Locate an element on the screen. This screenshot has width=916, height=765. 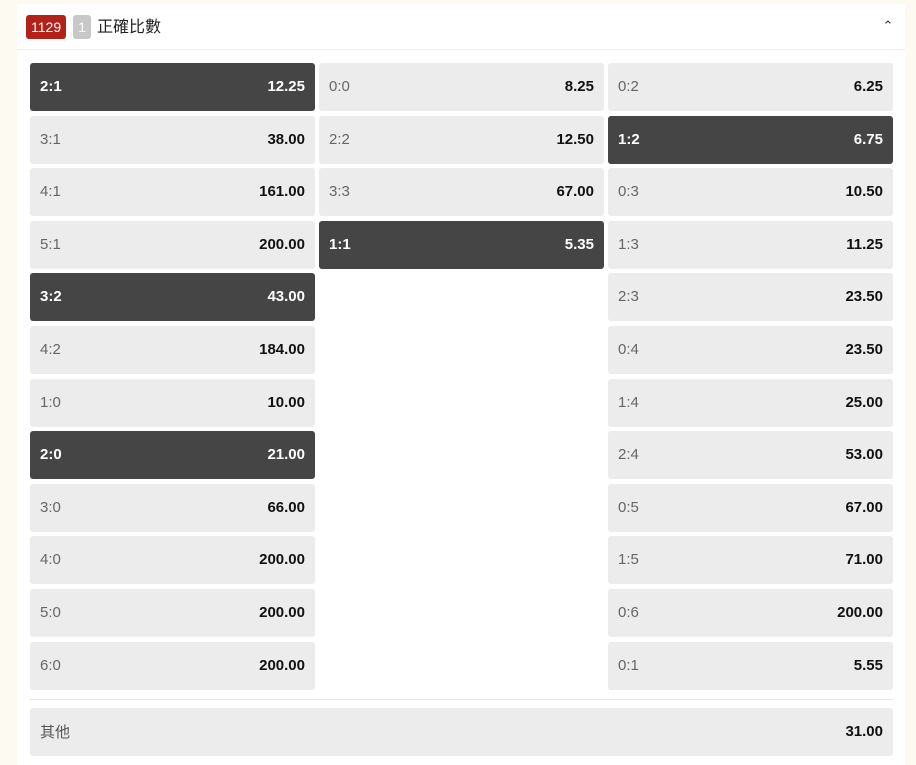
odds-value: 8.25 is located at coordinates (579, 86).